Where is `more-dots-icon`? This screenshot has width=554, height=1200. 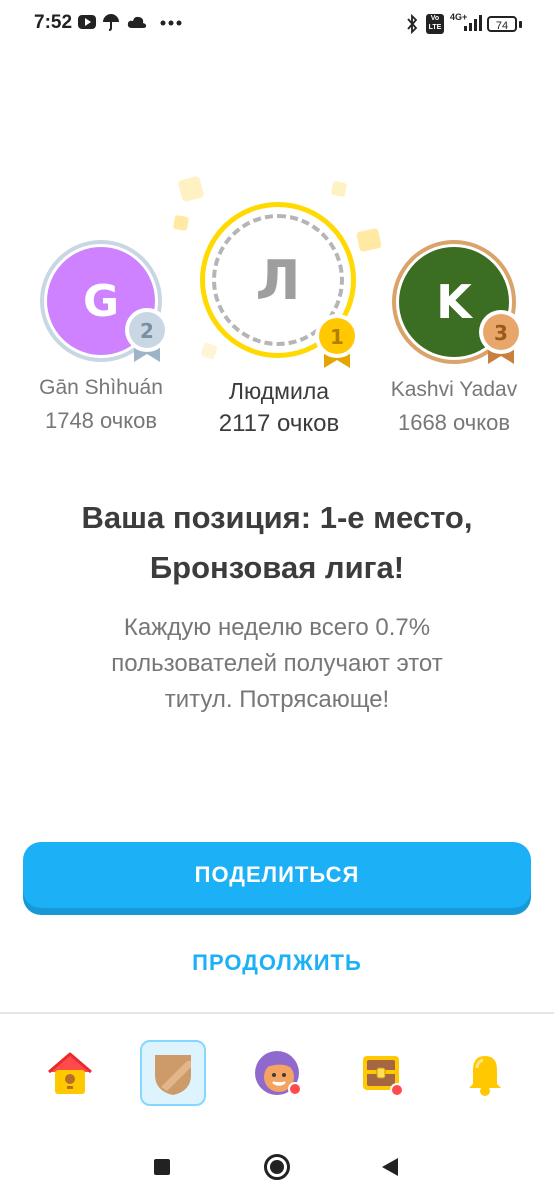 more-dots-icon is located at coordinates (171, 23).